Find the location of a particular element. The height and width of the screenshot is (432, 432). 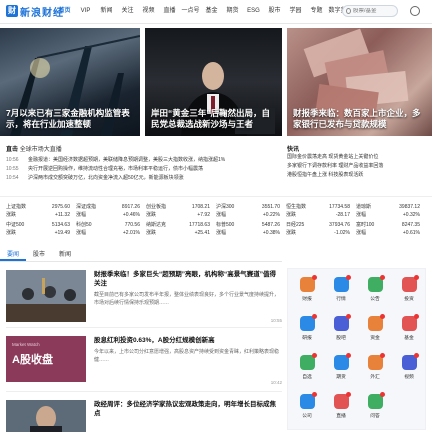

market-cell: 恒生指数 17734.58 is located at coordinates (321, 207).